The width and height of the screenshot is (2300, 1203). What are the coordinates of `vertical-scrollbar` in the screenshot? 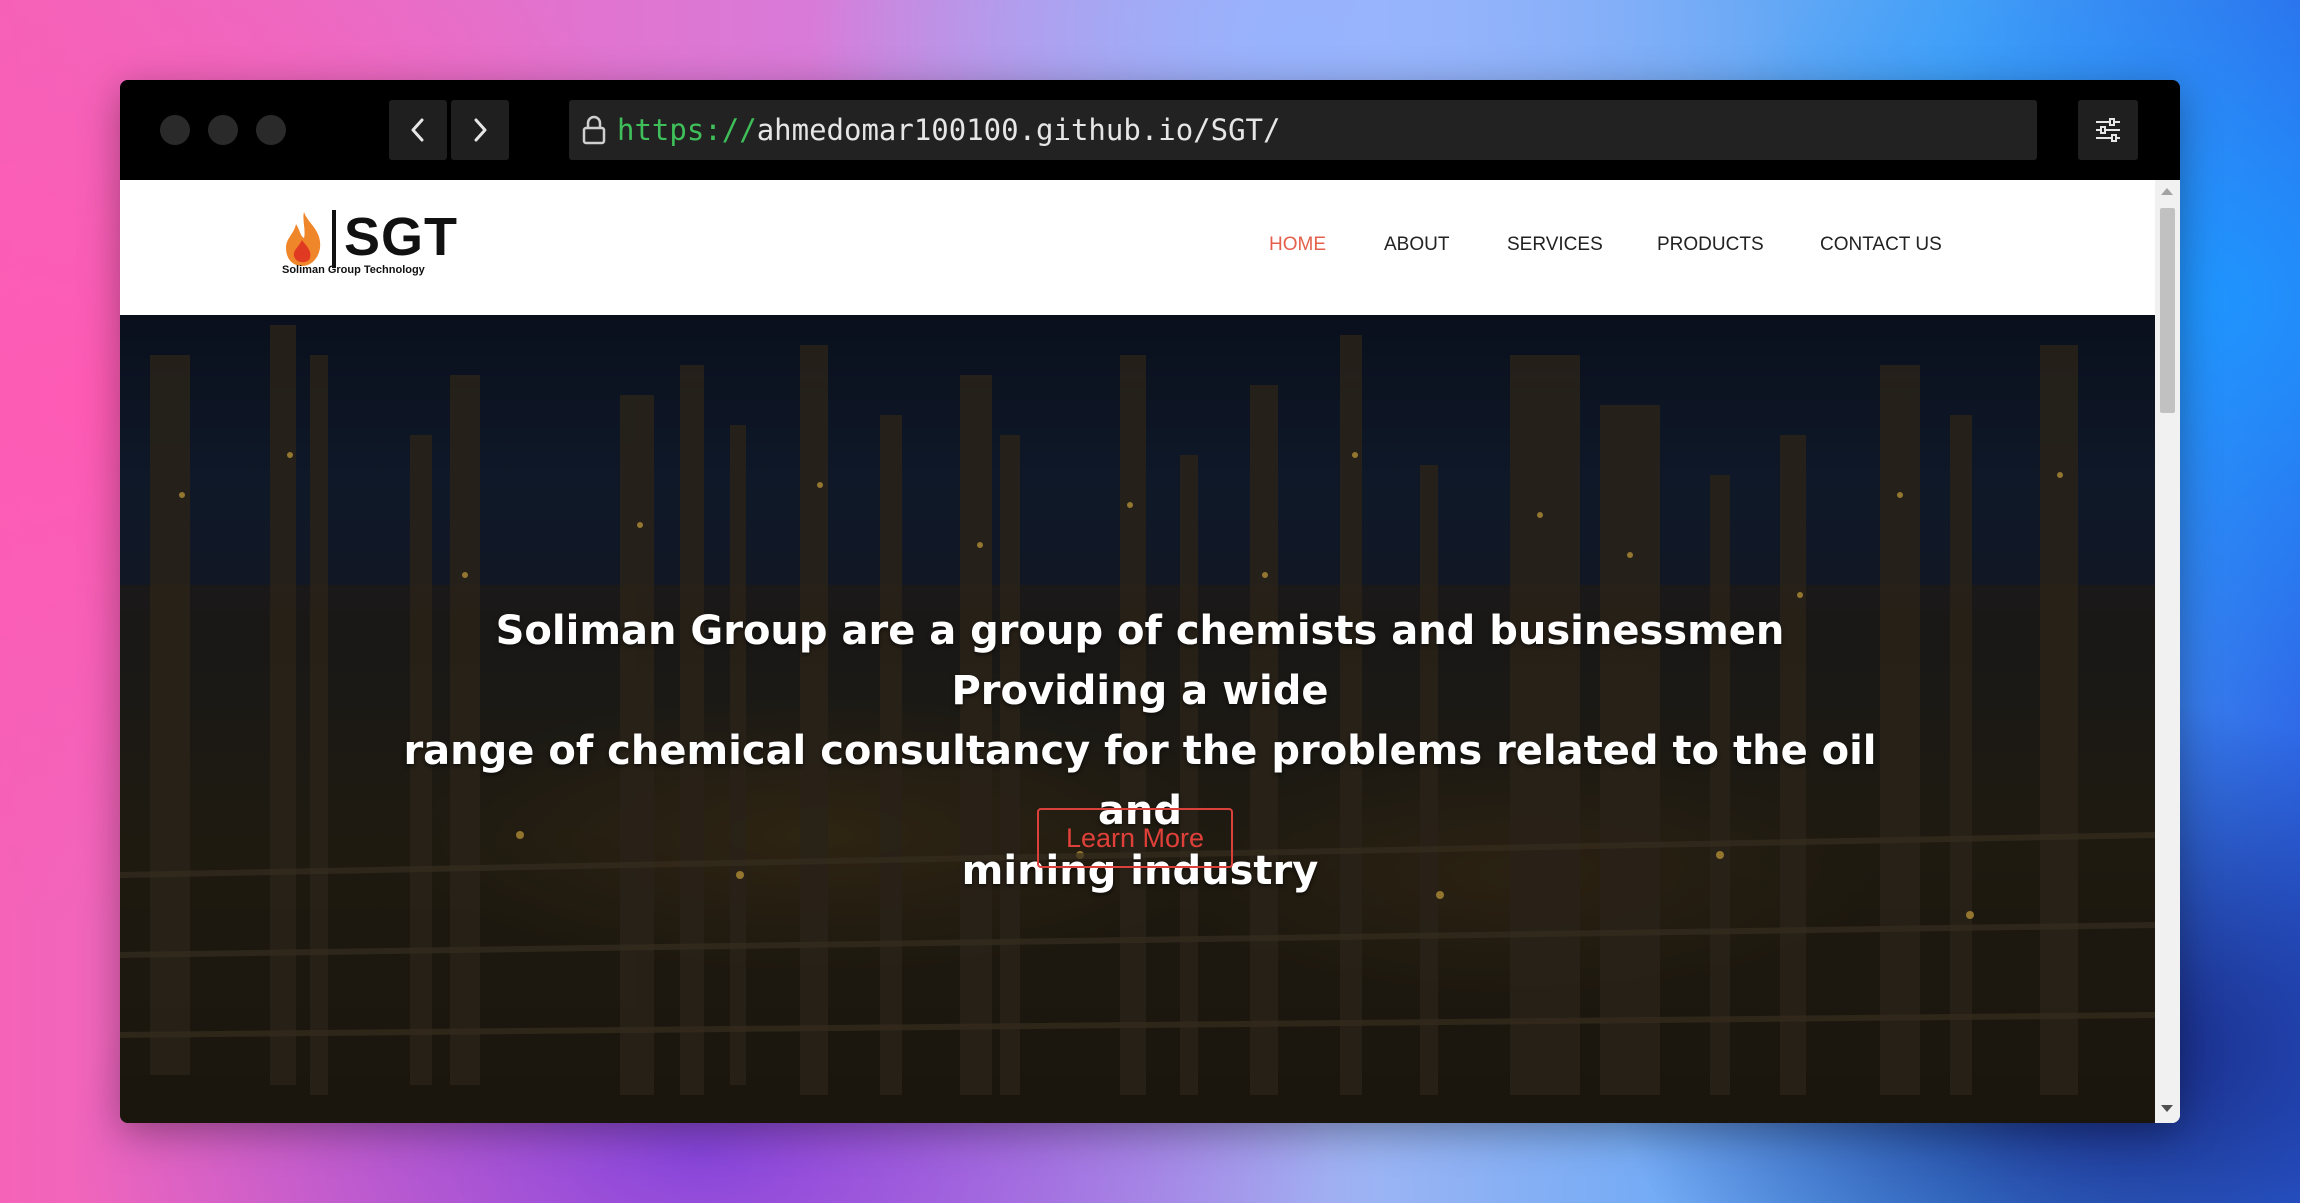 It's located at (2167, 651).